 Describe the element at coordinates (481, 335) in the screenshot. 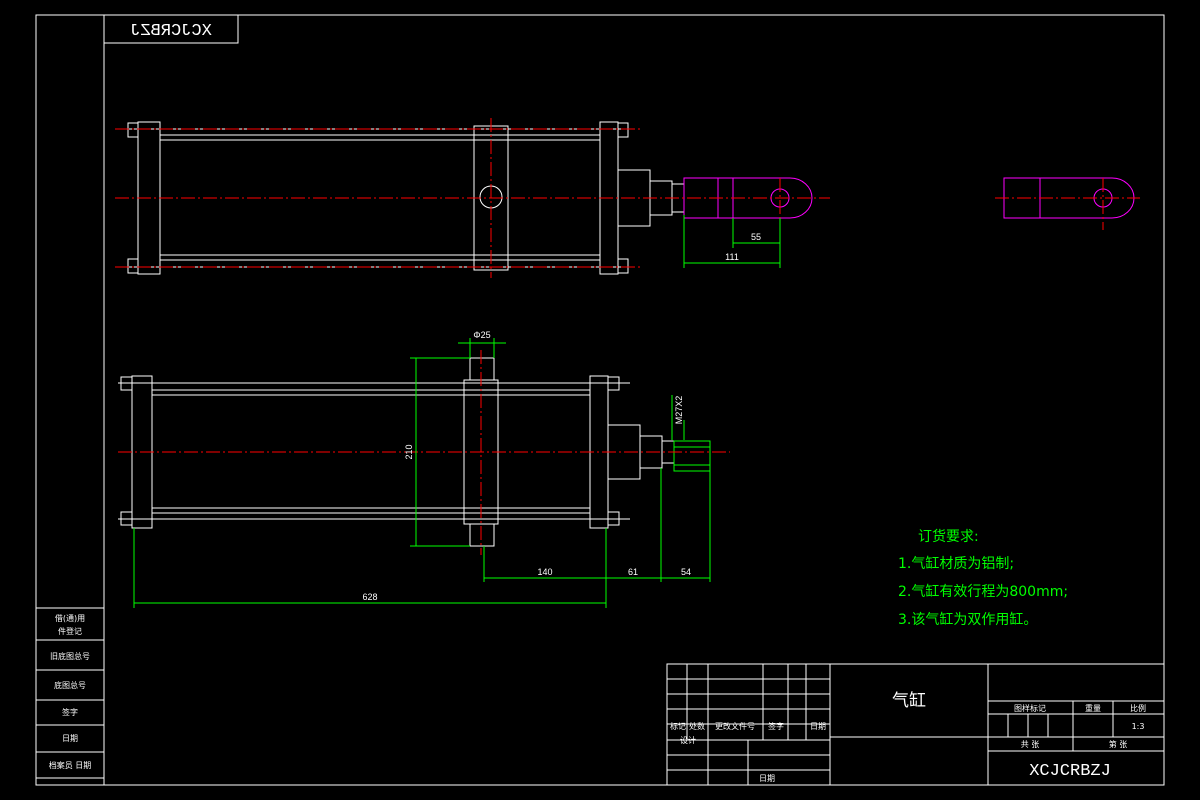

I see `dim-bore: Φ25` at that location.